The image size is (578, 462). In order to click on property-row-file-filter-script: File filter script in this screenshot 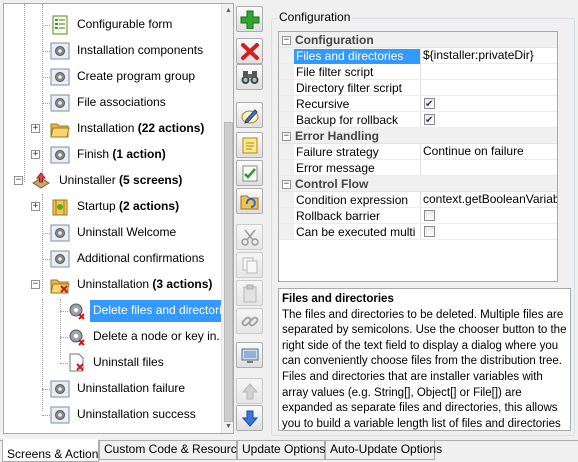, I will do `click(418, 72)`.